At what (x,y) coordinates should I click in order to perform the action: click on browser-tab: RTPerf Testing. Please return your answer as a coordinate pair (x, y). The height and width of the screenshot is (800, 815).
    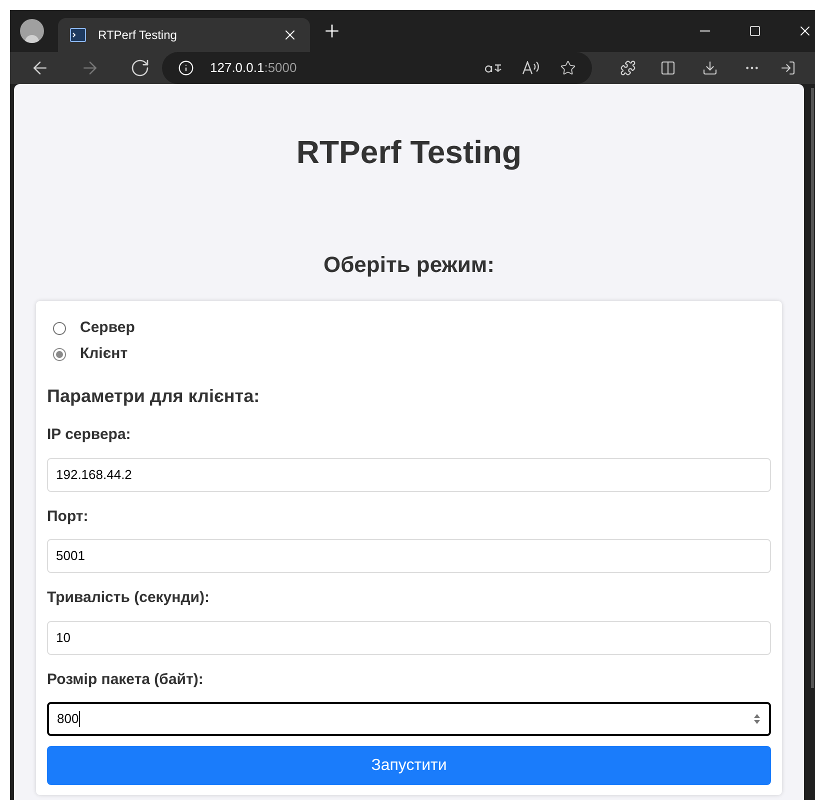
    Looking at the image, I should click on (184, 35).